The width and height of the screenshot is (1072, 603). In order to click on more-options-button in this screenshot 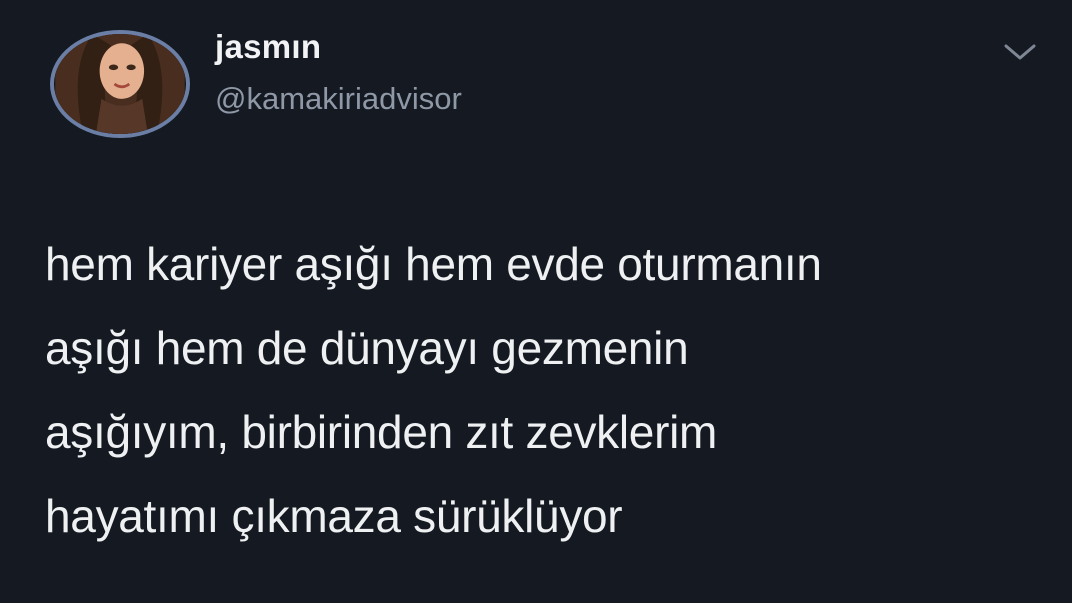, I will do `click(1020, 52)`.